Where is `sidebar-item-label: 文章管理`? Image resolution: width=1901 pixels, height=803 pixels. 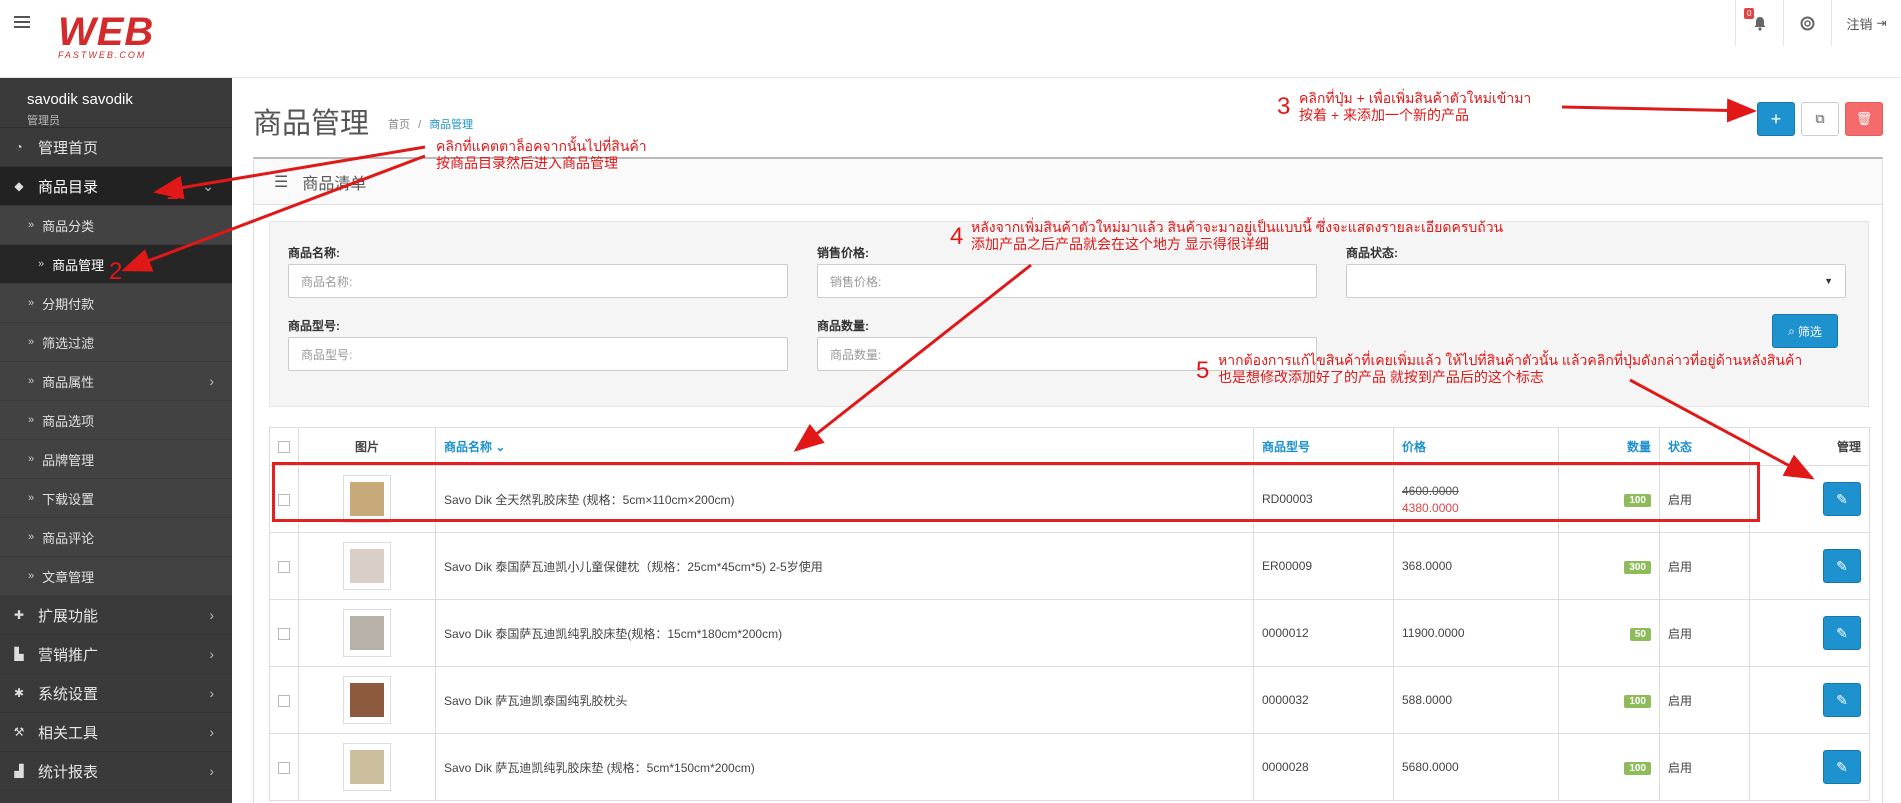 sidebar-item-label: 文章管理 is located at coordinates (68, 577).